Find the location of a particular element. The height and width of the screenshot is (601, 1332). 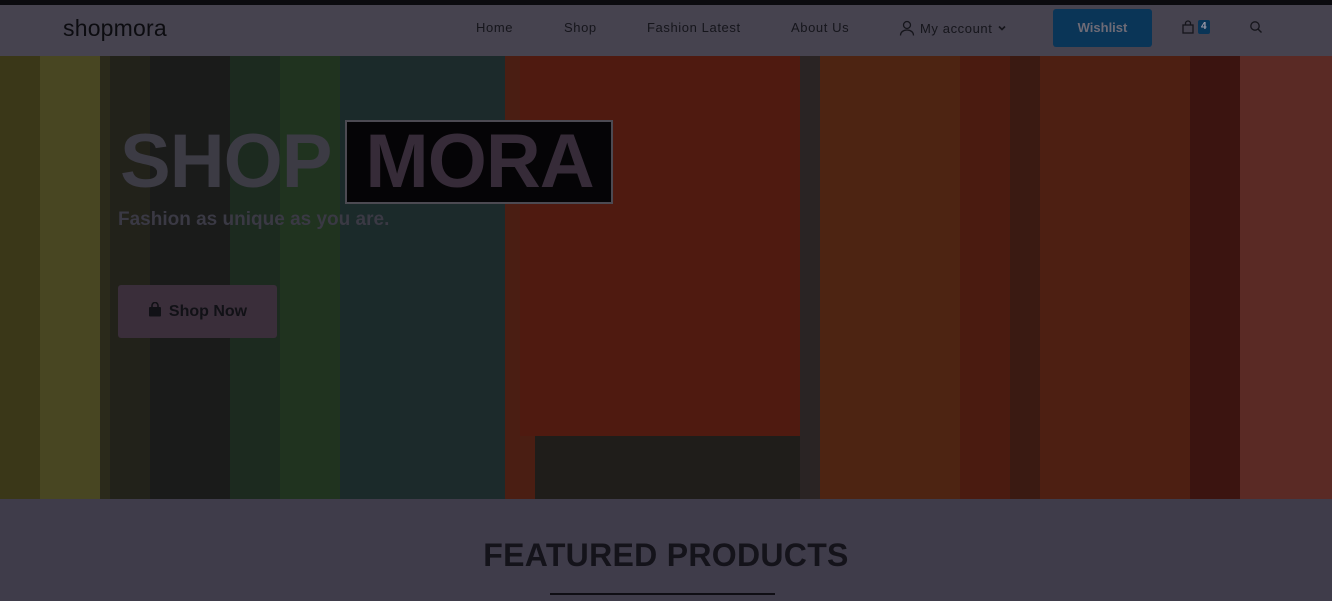

search-icon is located at coordinates (1256, 27).